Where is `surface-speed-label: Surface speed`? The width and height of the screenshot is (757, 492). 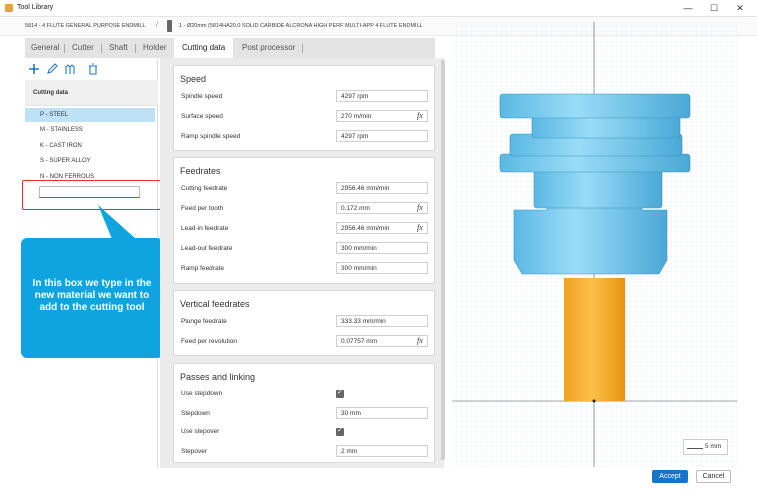 surface-speed-label: Surface speed is located at coordinates (202, 116).